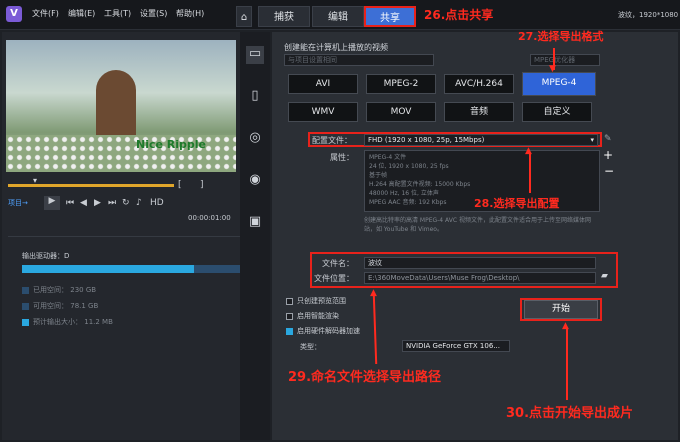 This screenshot has height=442, width=680. I want to click on profile-dropdown: FHD (1920 x 1080, 25p, 15Mbps) ▾, so click(481, 140).